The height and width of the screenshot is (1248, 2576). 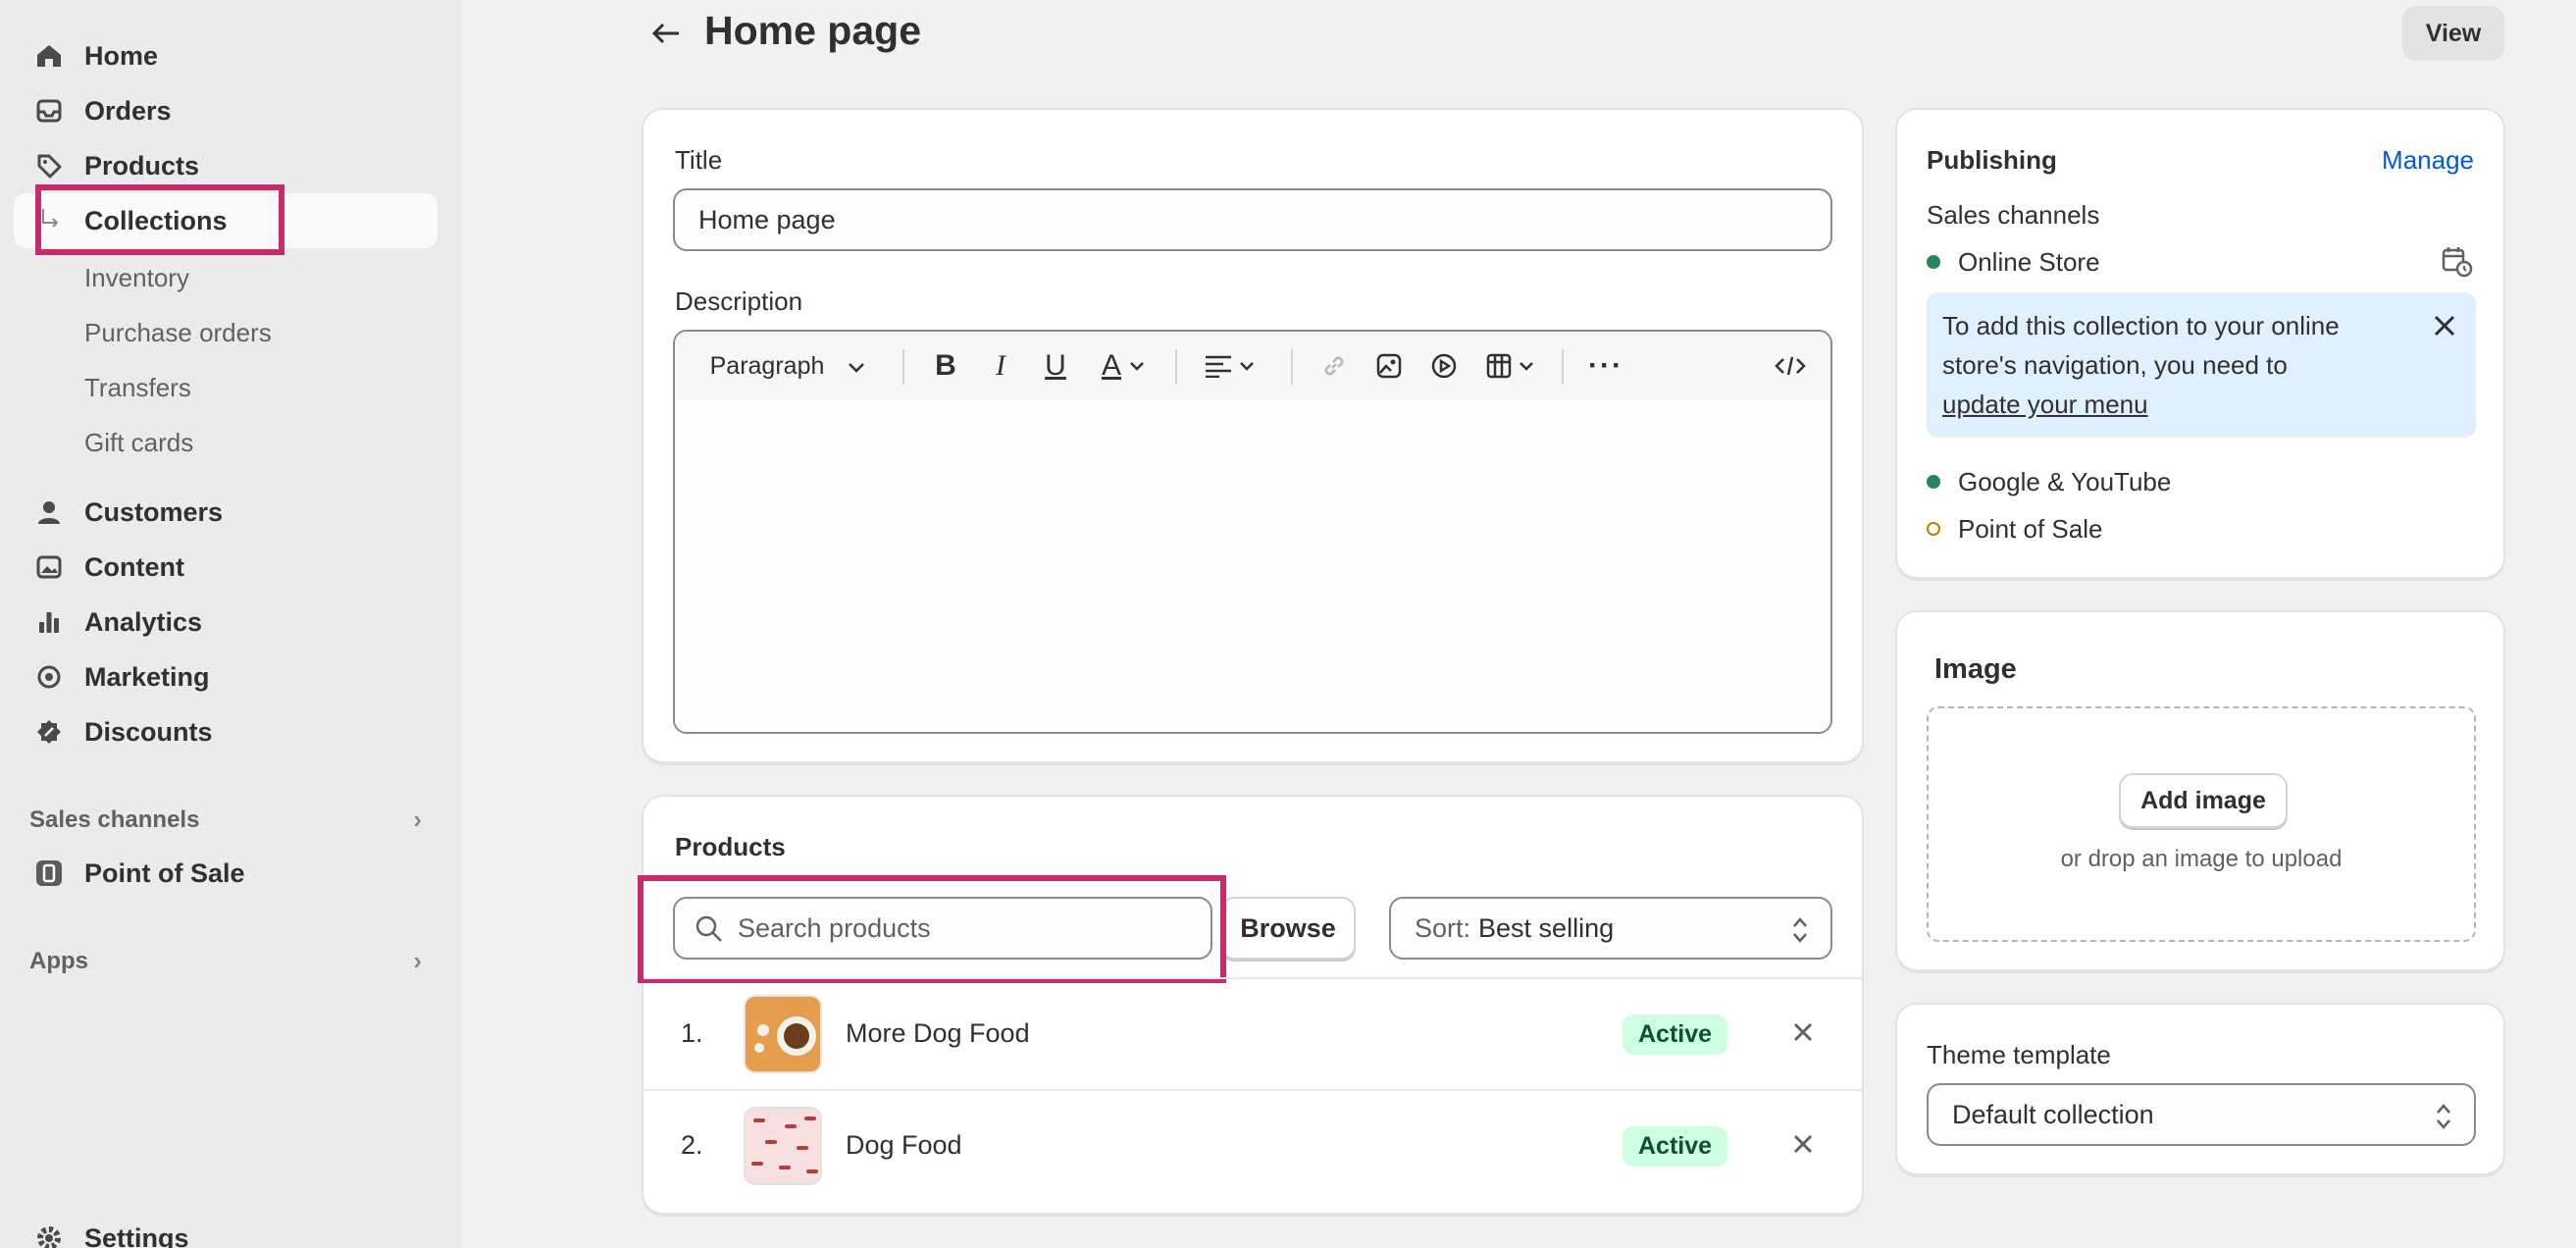 What do you see at coordinates (49, 220) in the screenshot?
I see `sub-arrow-icon` at bounding box center [49, 220].